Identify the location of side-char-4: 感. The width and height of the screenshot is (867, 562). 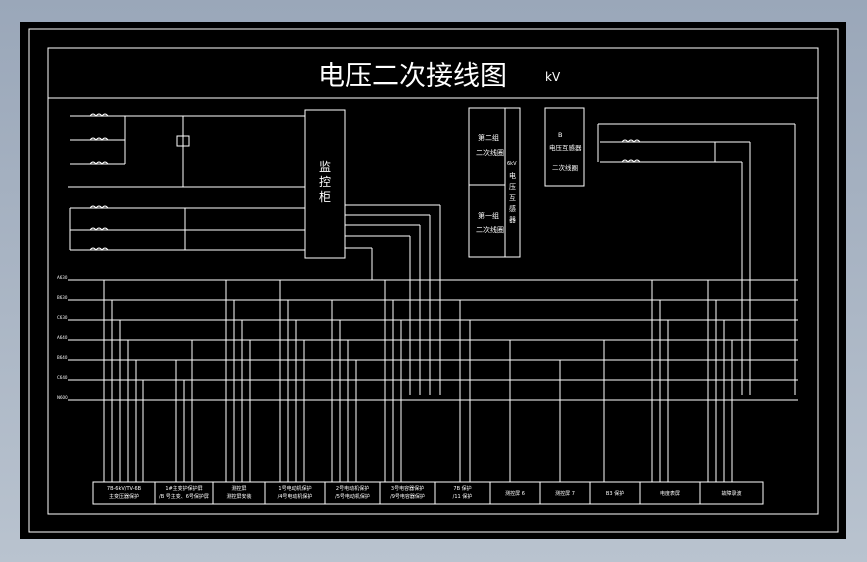
(512, 208).